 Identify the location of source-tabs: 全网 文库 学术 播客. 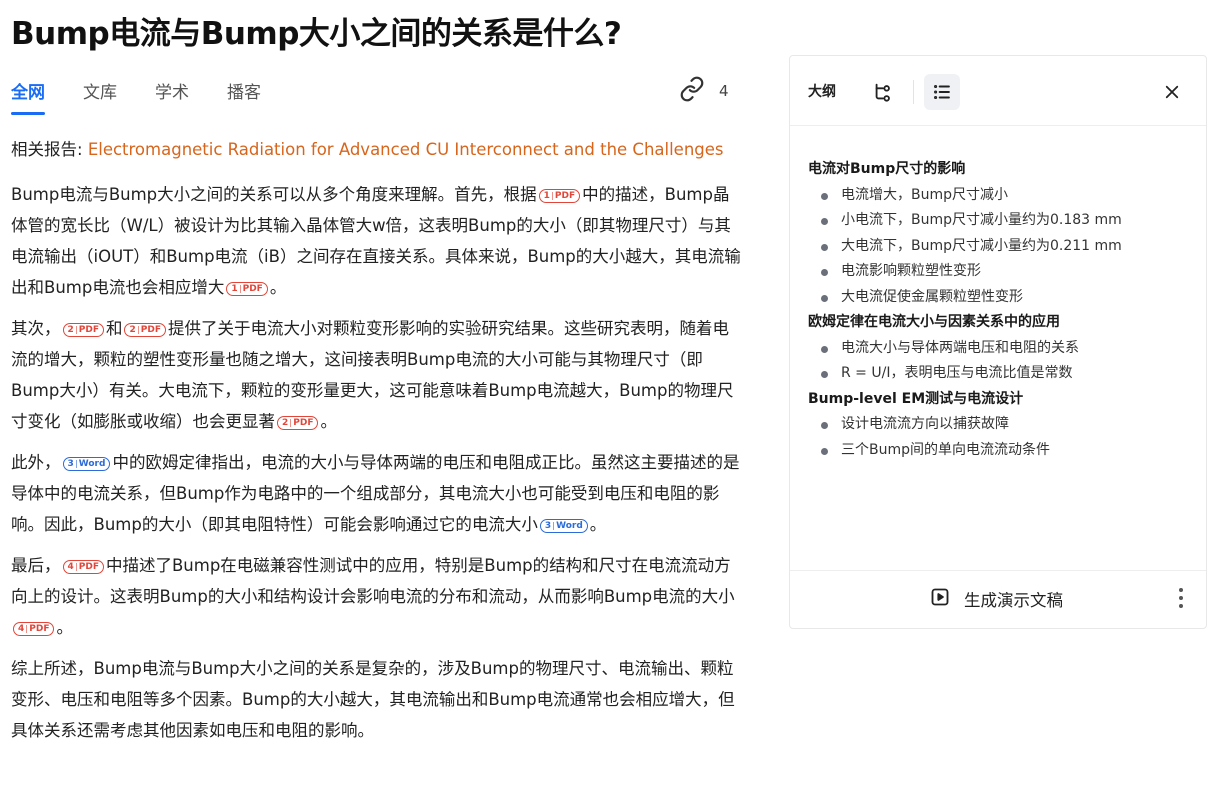
(136, 96).